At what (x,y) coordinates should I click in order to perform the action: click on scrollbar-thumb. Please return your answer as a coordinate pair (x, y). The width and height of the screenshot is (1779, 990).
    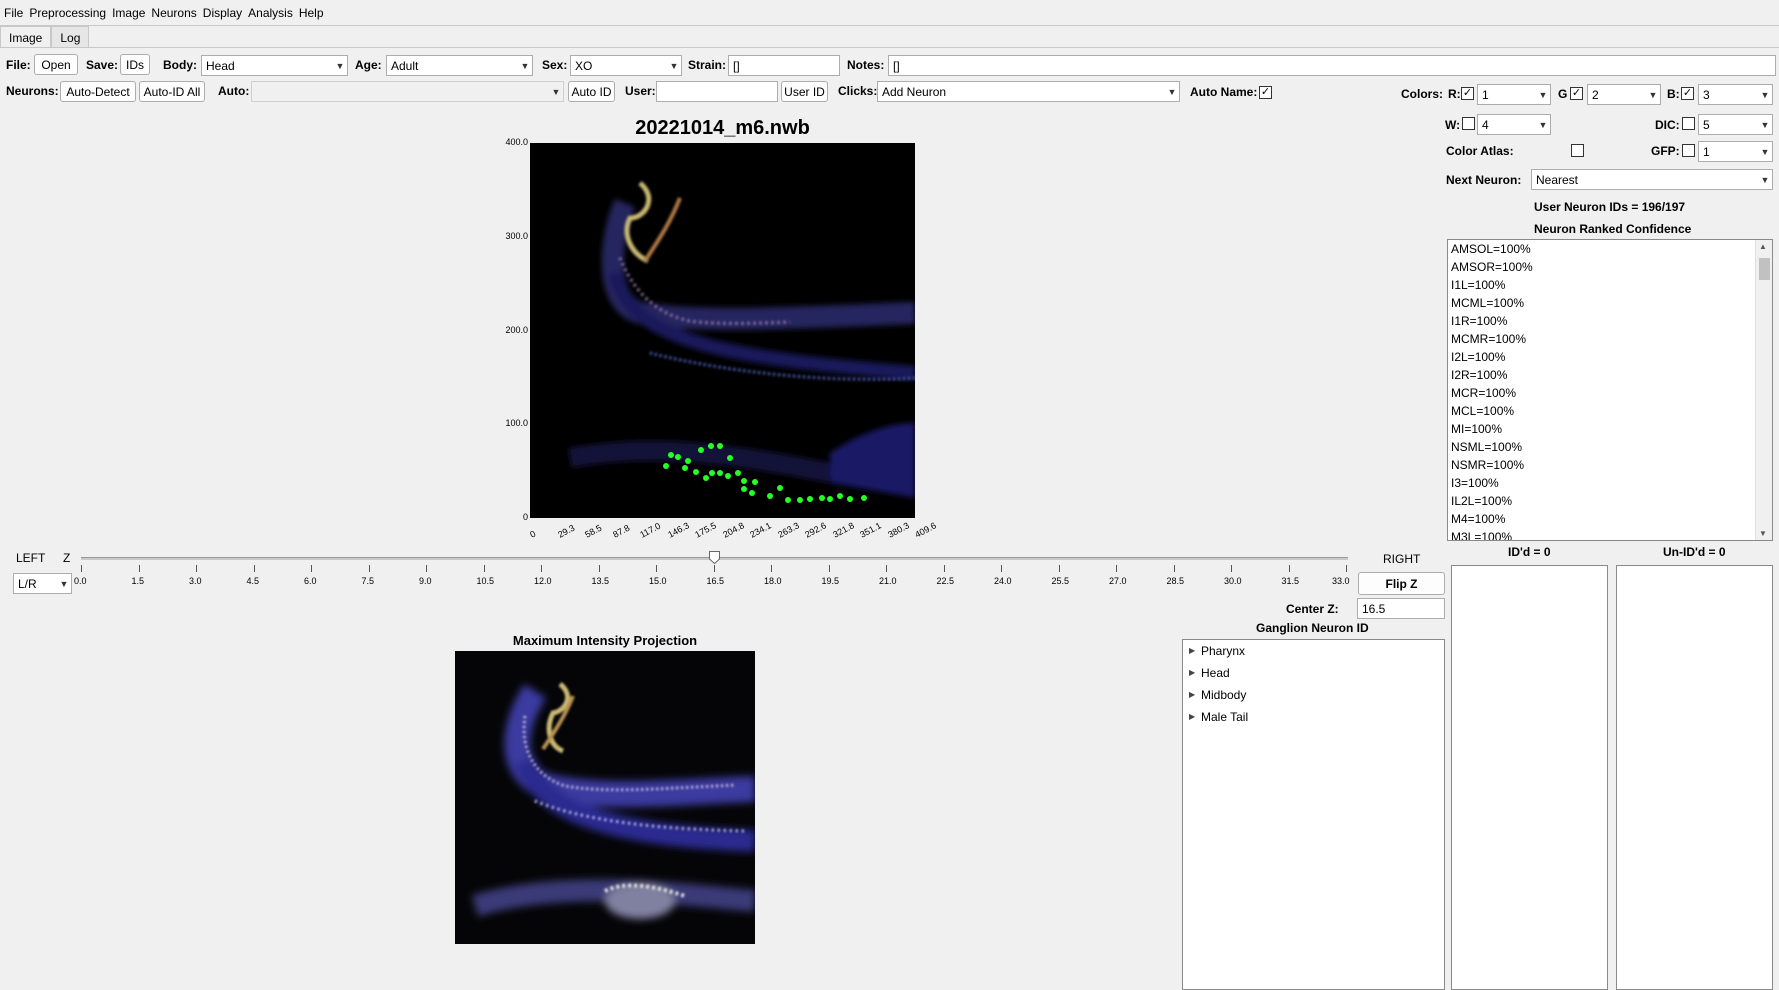
    Looking at the image, I should click on (1764, 269).